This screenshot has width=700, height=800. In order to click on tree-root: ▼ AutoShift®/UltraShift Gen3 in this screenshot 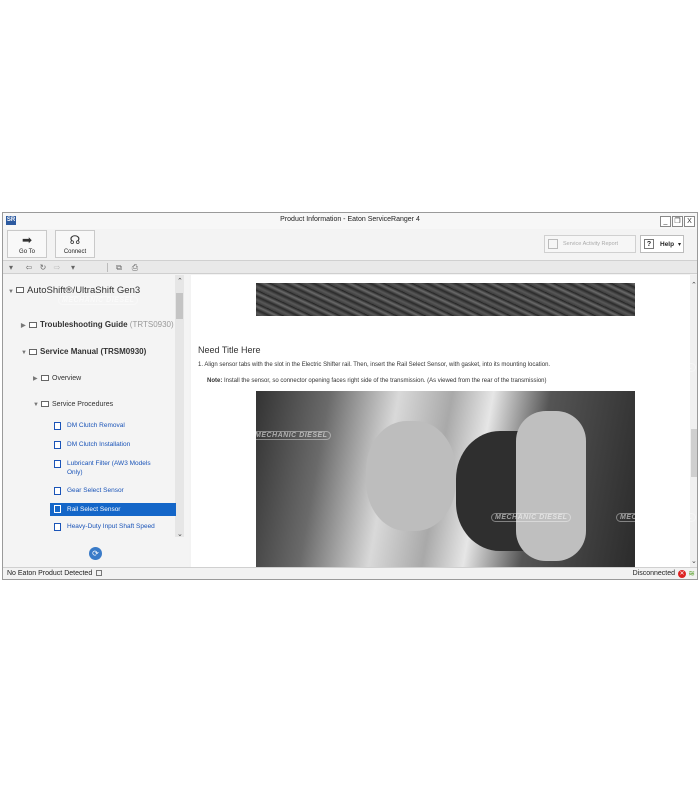, I will do `click(74, 290)`.